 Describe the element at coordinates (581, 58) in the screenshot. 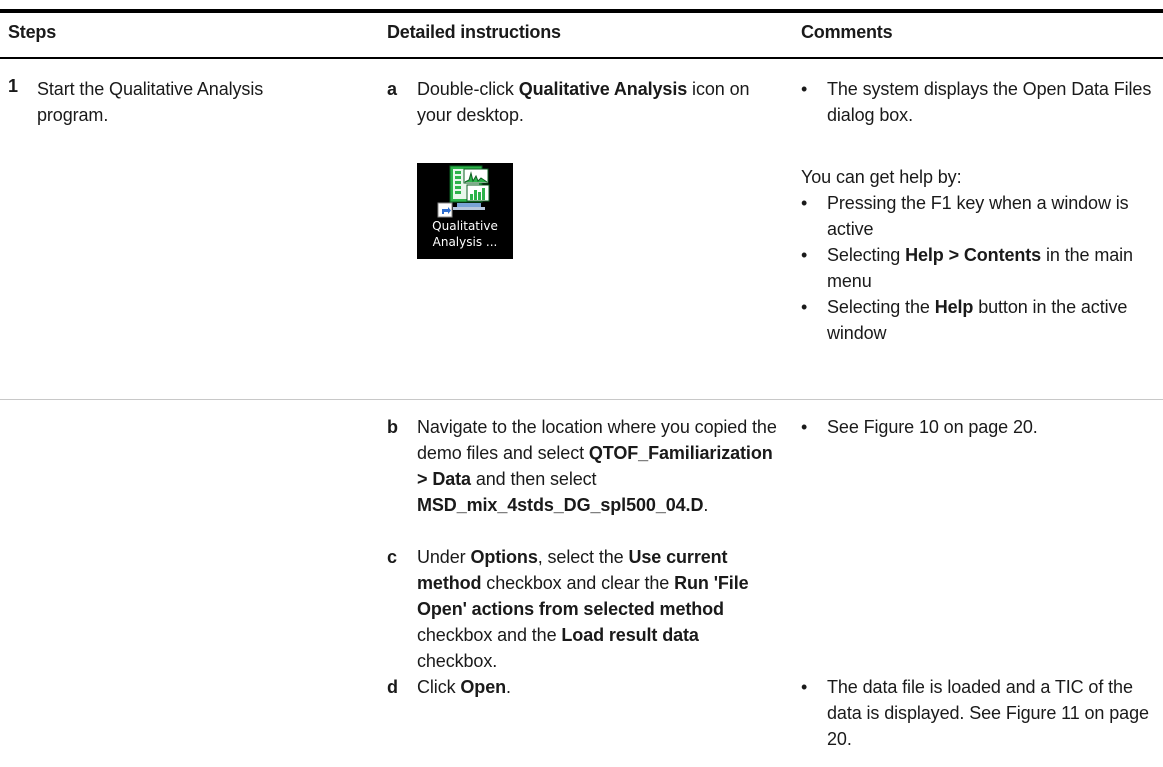

I see `header-rule` at that location.